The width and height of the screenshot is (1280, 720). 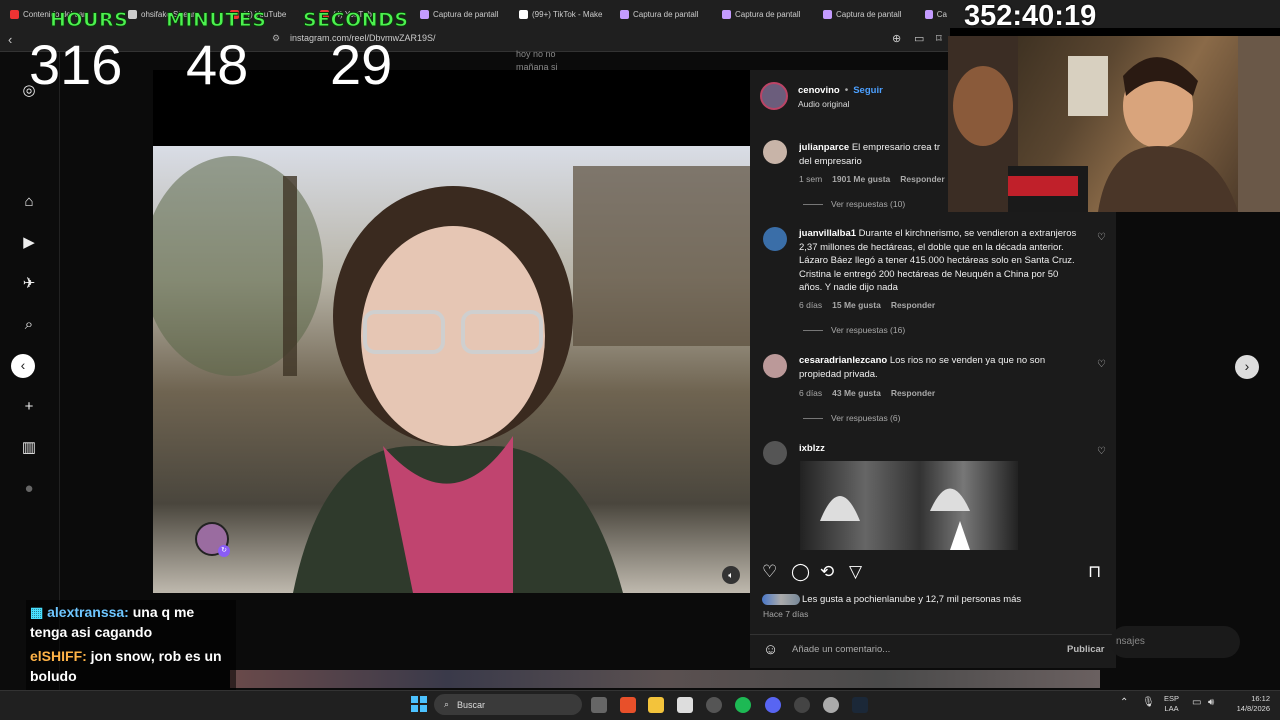 I want to click on post-author-name: cenovino, so click(x=819, y=90).